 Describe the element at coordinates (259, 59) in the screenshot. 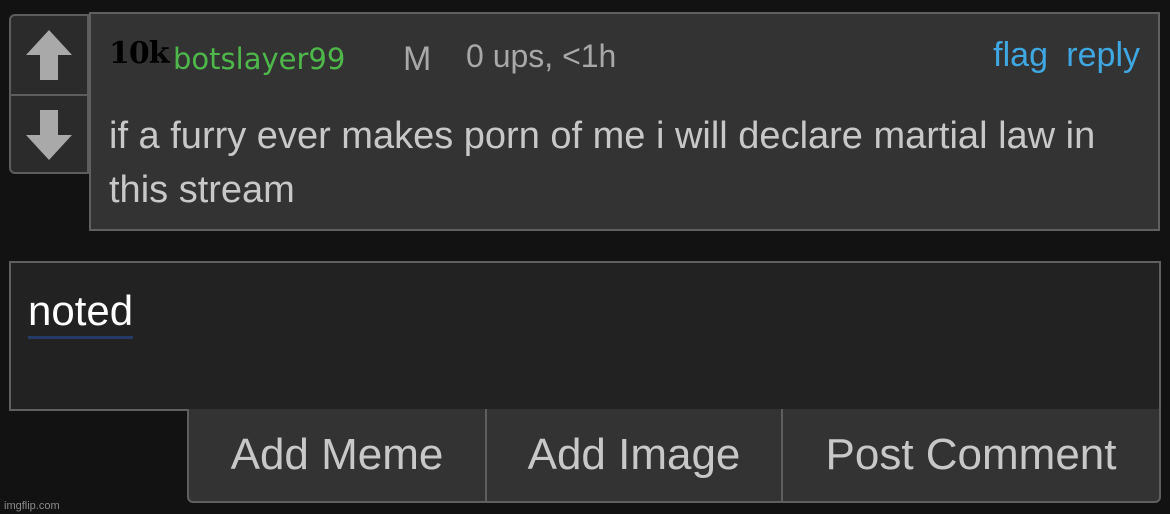

I see `username-link: botslayer99` at that location.